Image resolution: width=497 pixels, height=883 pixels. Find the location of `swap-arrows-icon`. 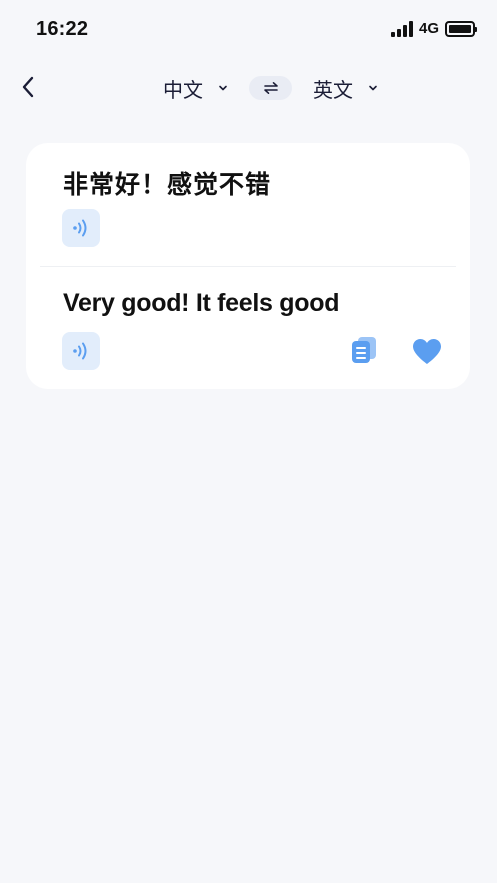

swap-arrows-icon is located at coordinates (270, 88).